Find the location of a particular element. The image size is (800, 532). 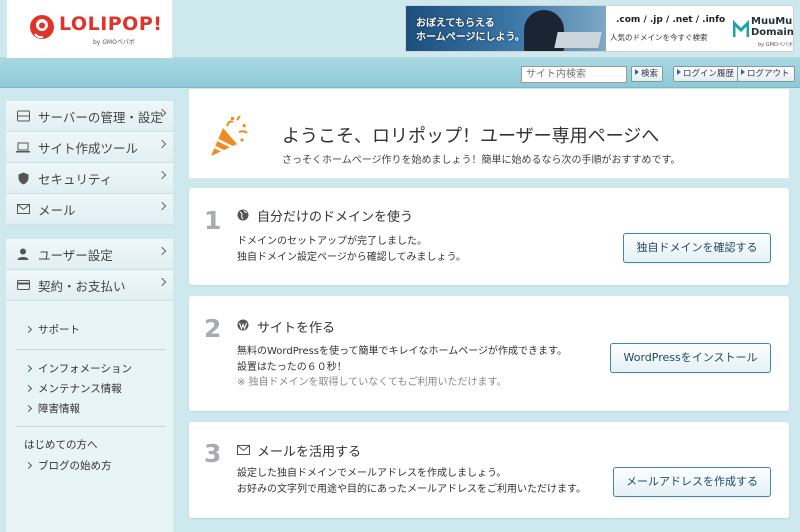

logo-text: LOLIPOP! is located at coordinates (111, 24).